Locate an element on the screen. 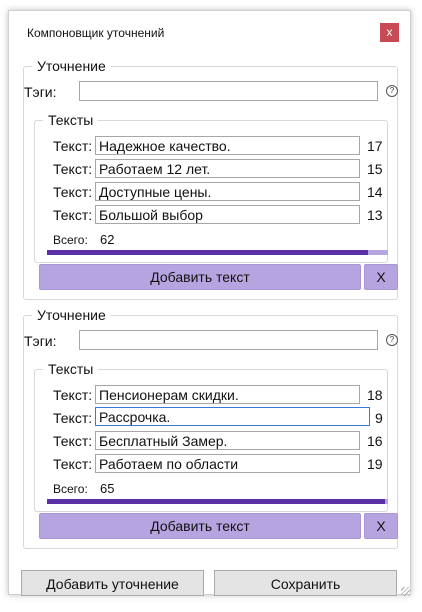 Image resolution: width=422 pixels, height=612 pixels. text-input: Работаем по области is located at coordinates (227, 463).